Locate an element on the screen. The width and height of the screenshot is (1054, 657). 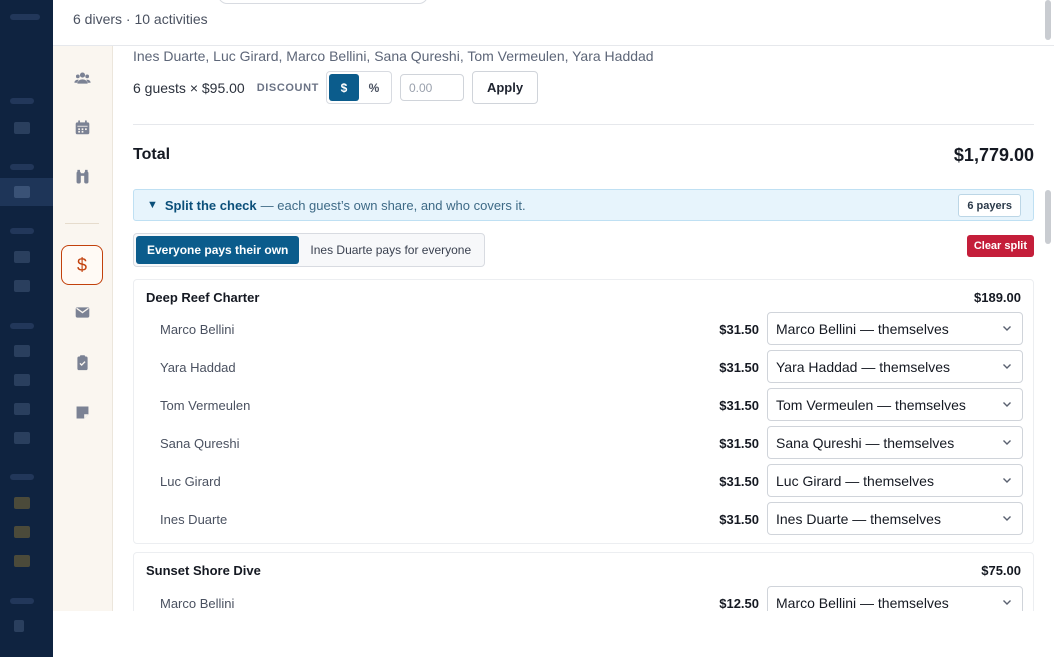
clear-split-button: Clear split is located at coordinates (1000, 246).